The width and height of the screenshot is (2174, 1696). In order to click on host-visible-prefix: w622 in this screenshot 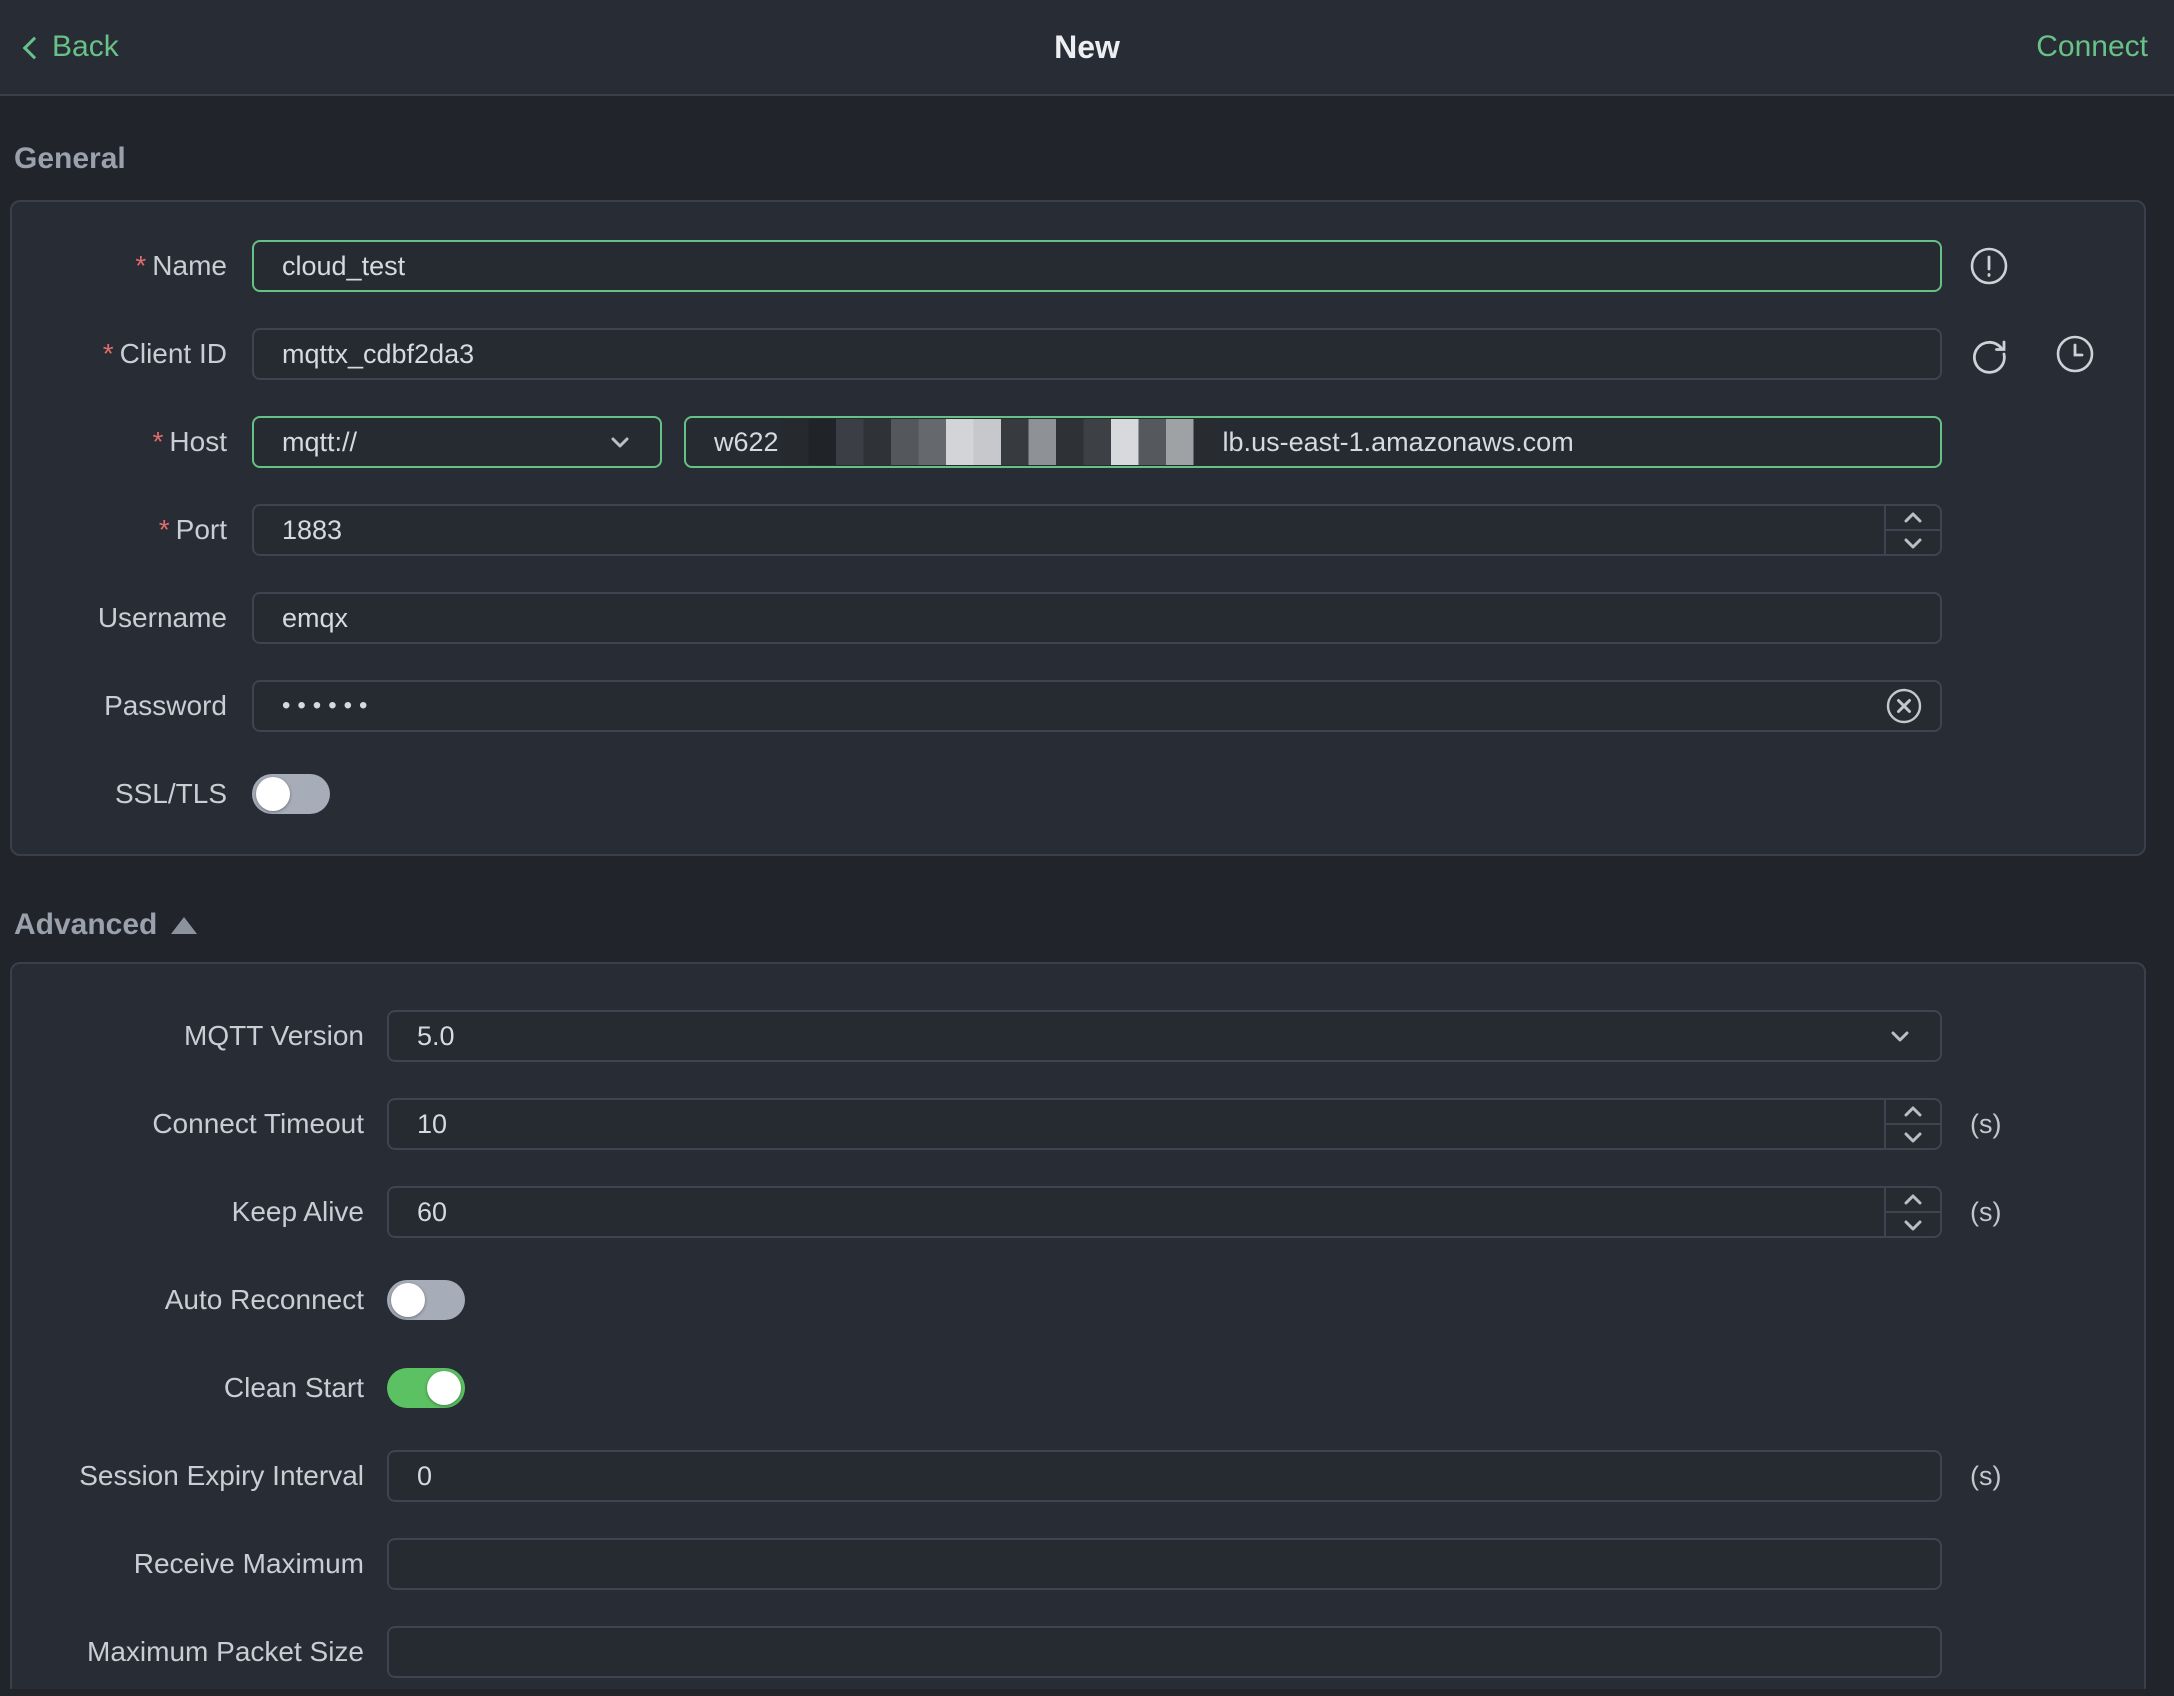, I will do `click(746, 441)`.